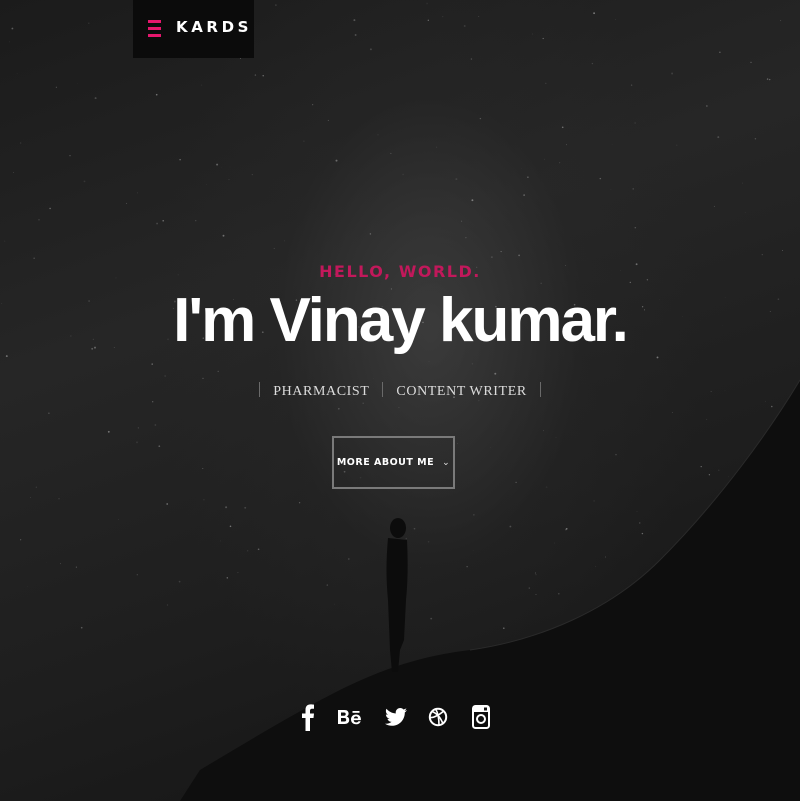 This screenshot has width=800, height=801. What do you see at coordinates (401, 320) in the screenshot?
I see `page-title: I'm Vinay kumar.` at bounding box center [401, 320].